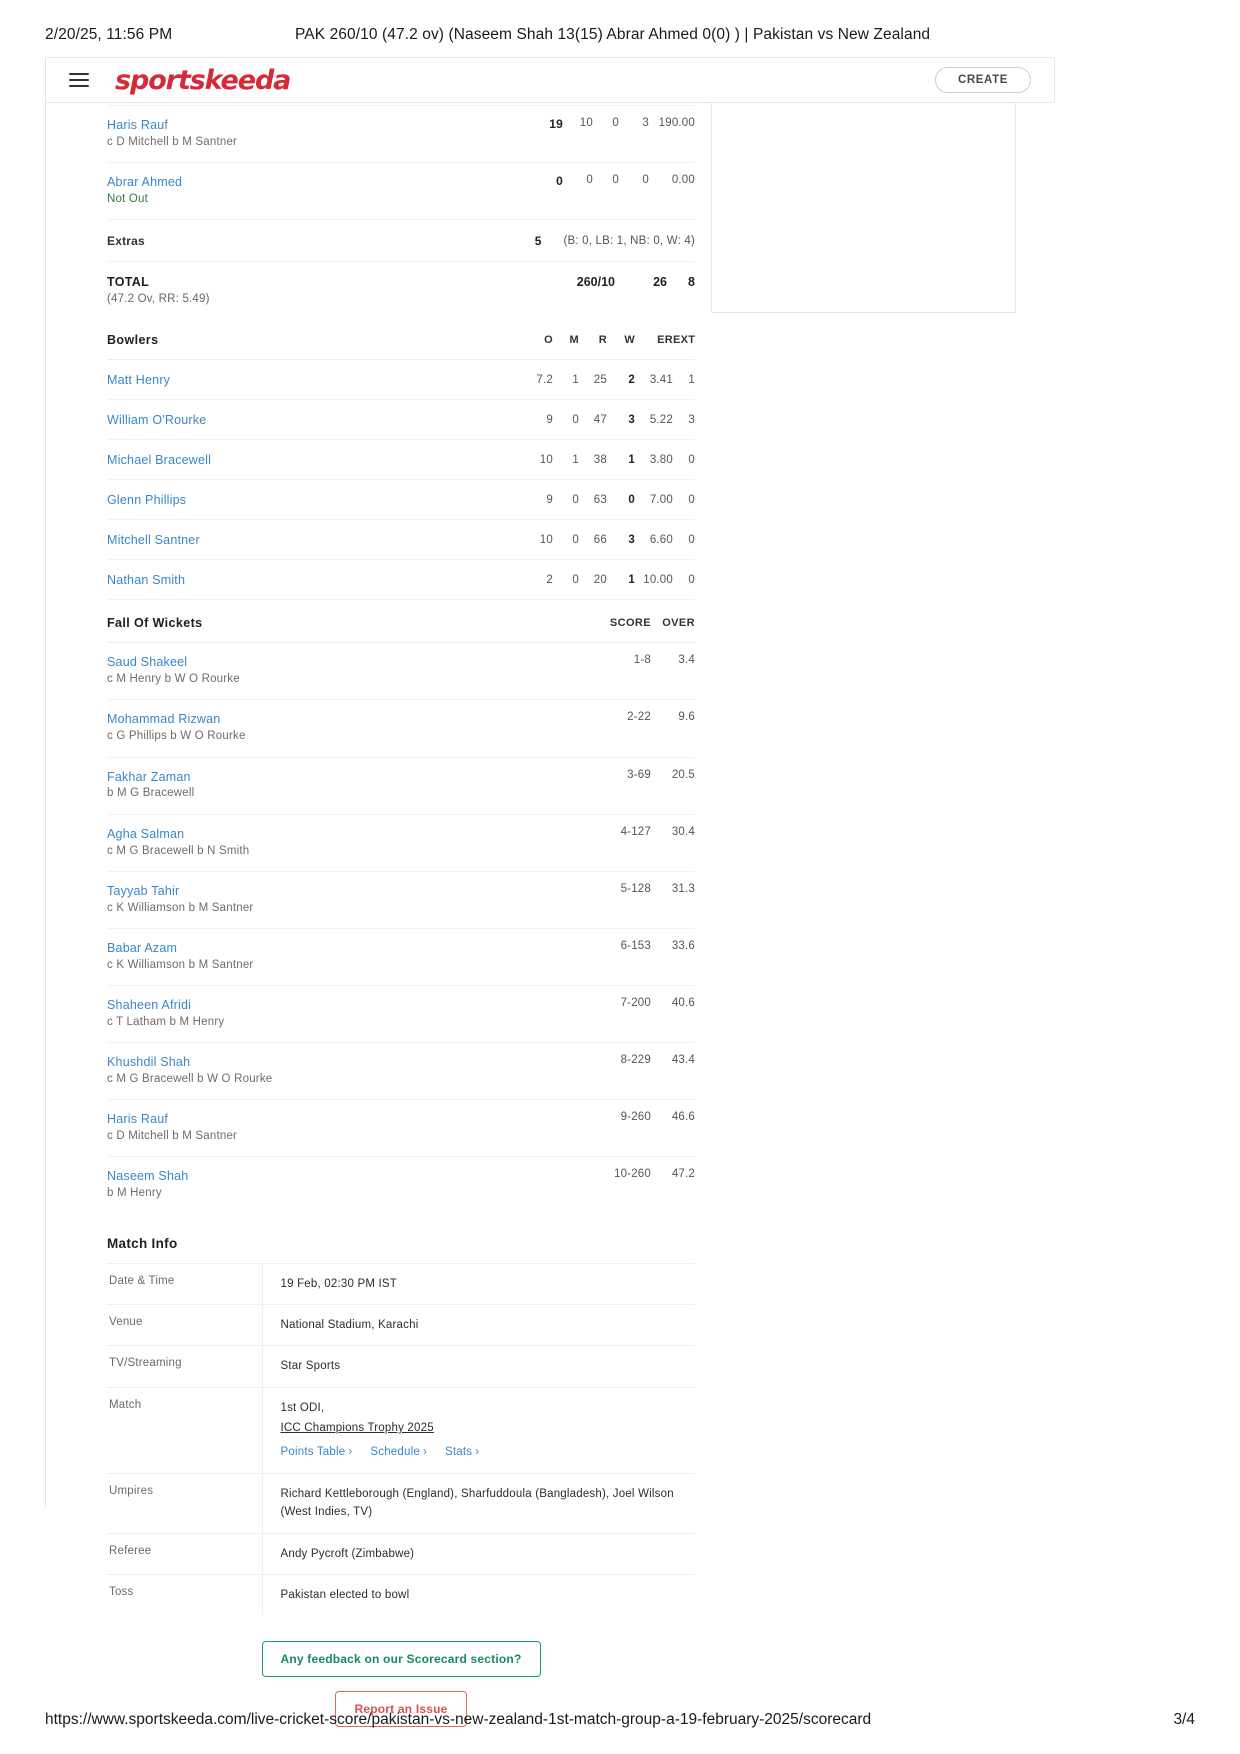 The image size is (1240, 1754). What do you see at coordinates (340, 719) in the screenshot?
I see `fow-player-name: Mohammad Rizwan` at bounding box center [340, 719].